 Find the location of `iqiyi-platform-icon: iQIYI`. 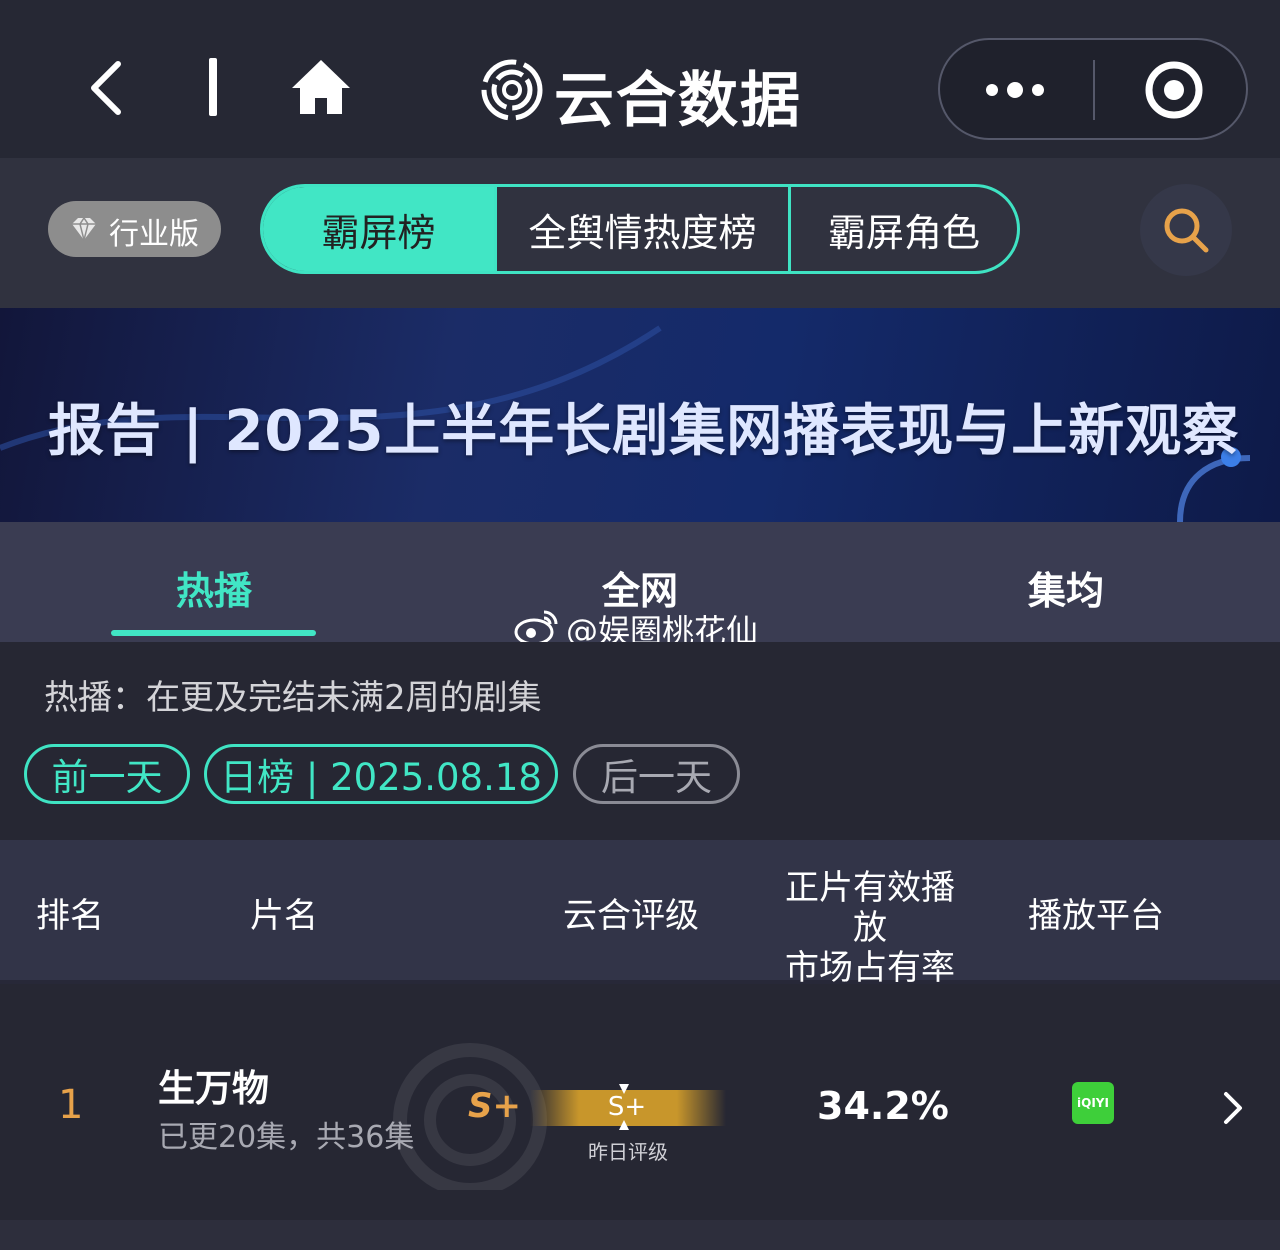

iqiyi-platform-icon: iQIYI is located at coordinates (1093, 1103).